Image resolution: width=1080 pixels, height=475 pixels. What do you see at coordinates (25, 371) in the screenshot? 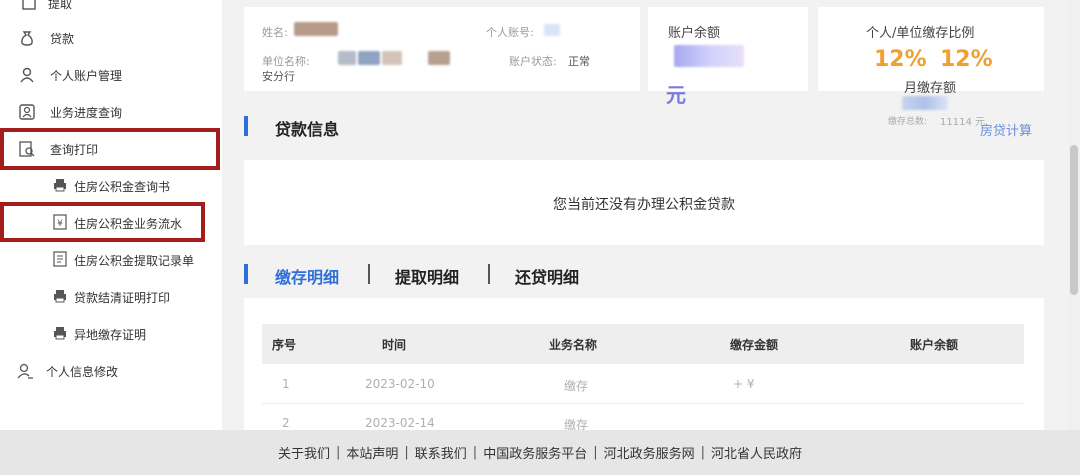
I see `user-edit-icon` at bounding box center [25, 371].